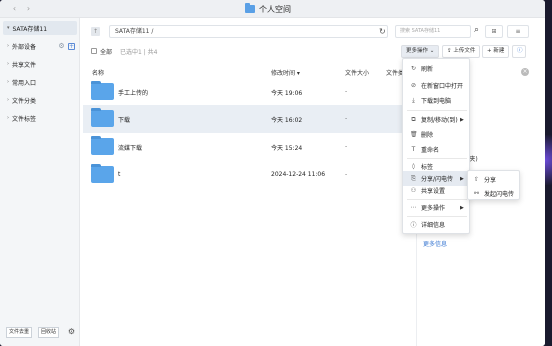  I want to click on selection-info: 已选中1 | 共4, so click(139, 52).